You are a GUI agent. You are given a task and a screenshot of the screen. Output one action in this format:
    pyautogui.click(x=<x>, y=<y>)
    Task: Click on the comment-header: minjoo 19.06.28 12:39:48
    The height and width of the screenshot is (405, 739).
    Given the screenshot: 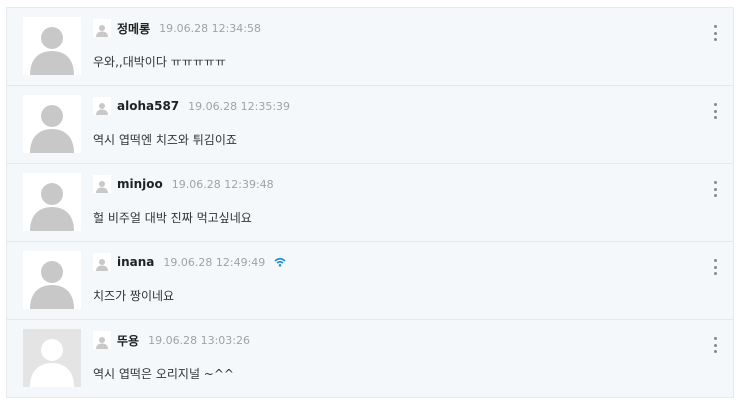 What is the action you would take?
    pyautogui.click(x=183, y=184)
    